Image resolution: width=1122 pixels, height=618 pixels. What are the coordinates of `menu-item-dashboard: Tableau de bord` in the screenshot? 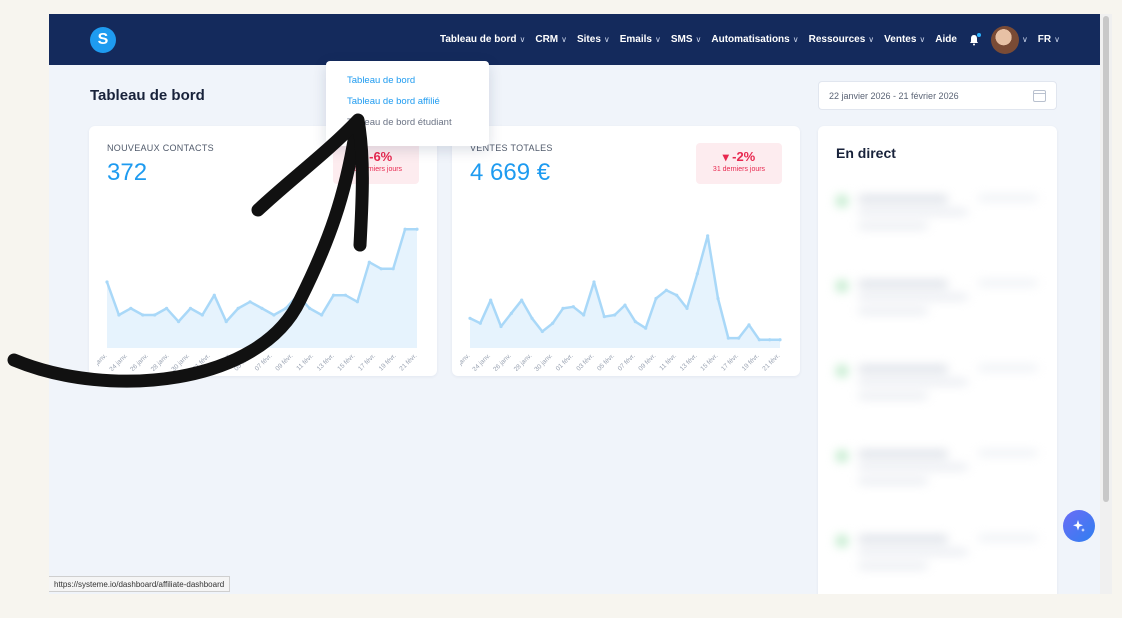 It's located at (407, 85).